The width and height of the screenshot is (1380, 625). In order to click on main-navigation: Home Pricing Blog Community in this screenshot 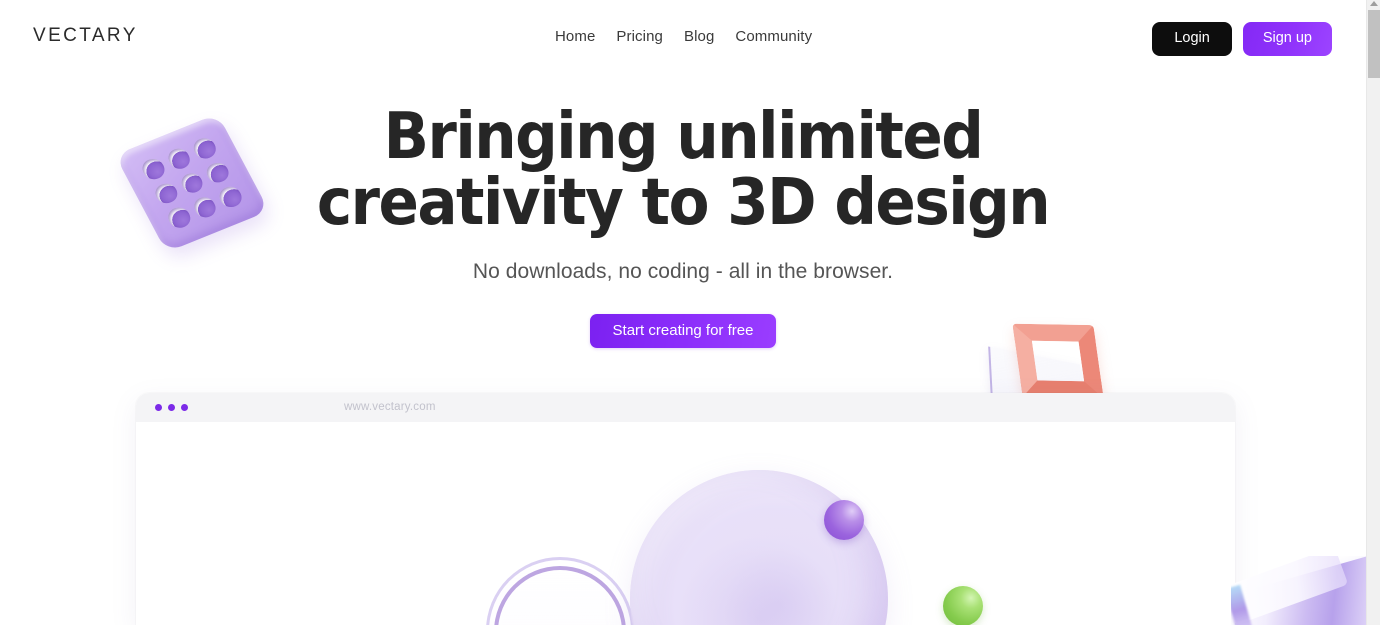, I will do `click(683, 36)`.